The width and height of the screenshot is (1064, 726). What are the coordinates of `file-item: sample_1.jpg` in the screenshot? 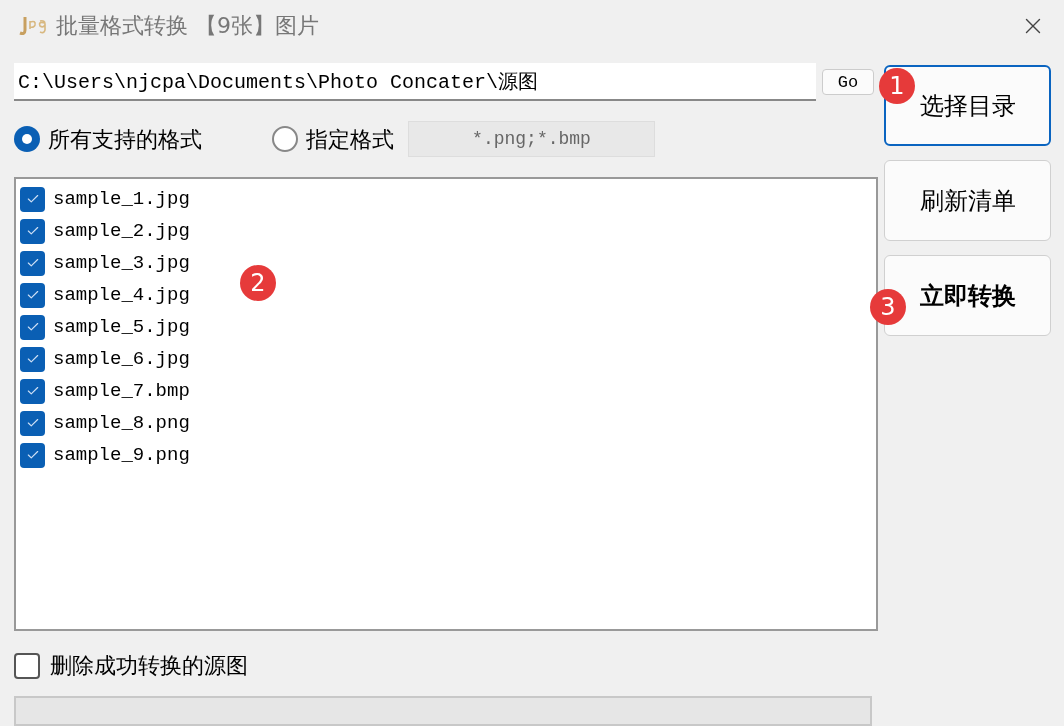 It's located at (105, 199).